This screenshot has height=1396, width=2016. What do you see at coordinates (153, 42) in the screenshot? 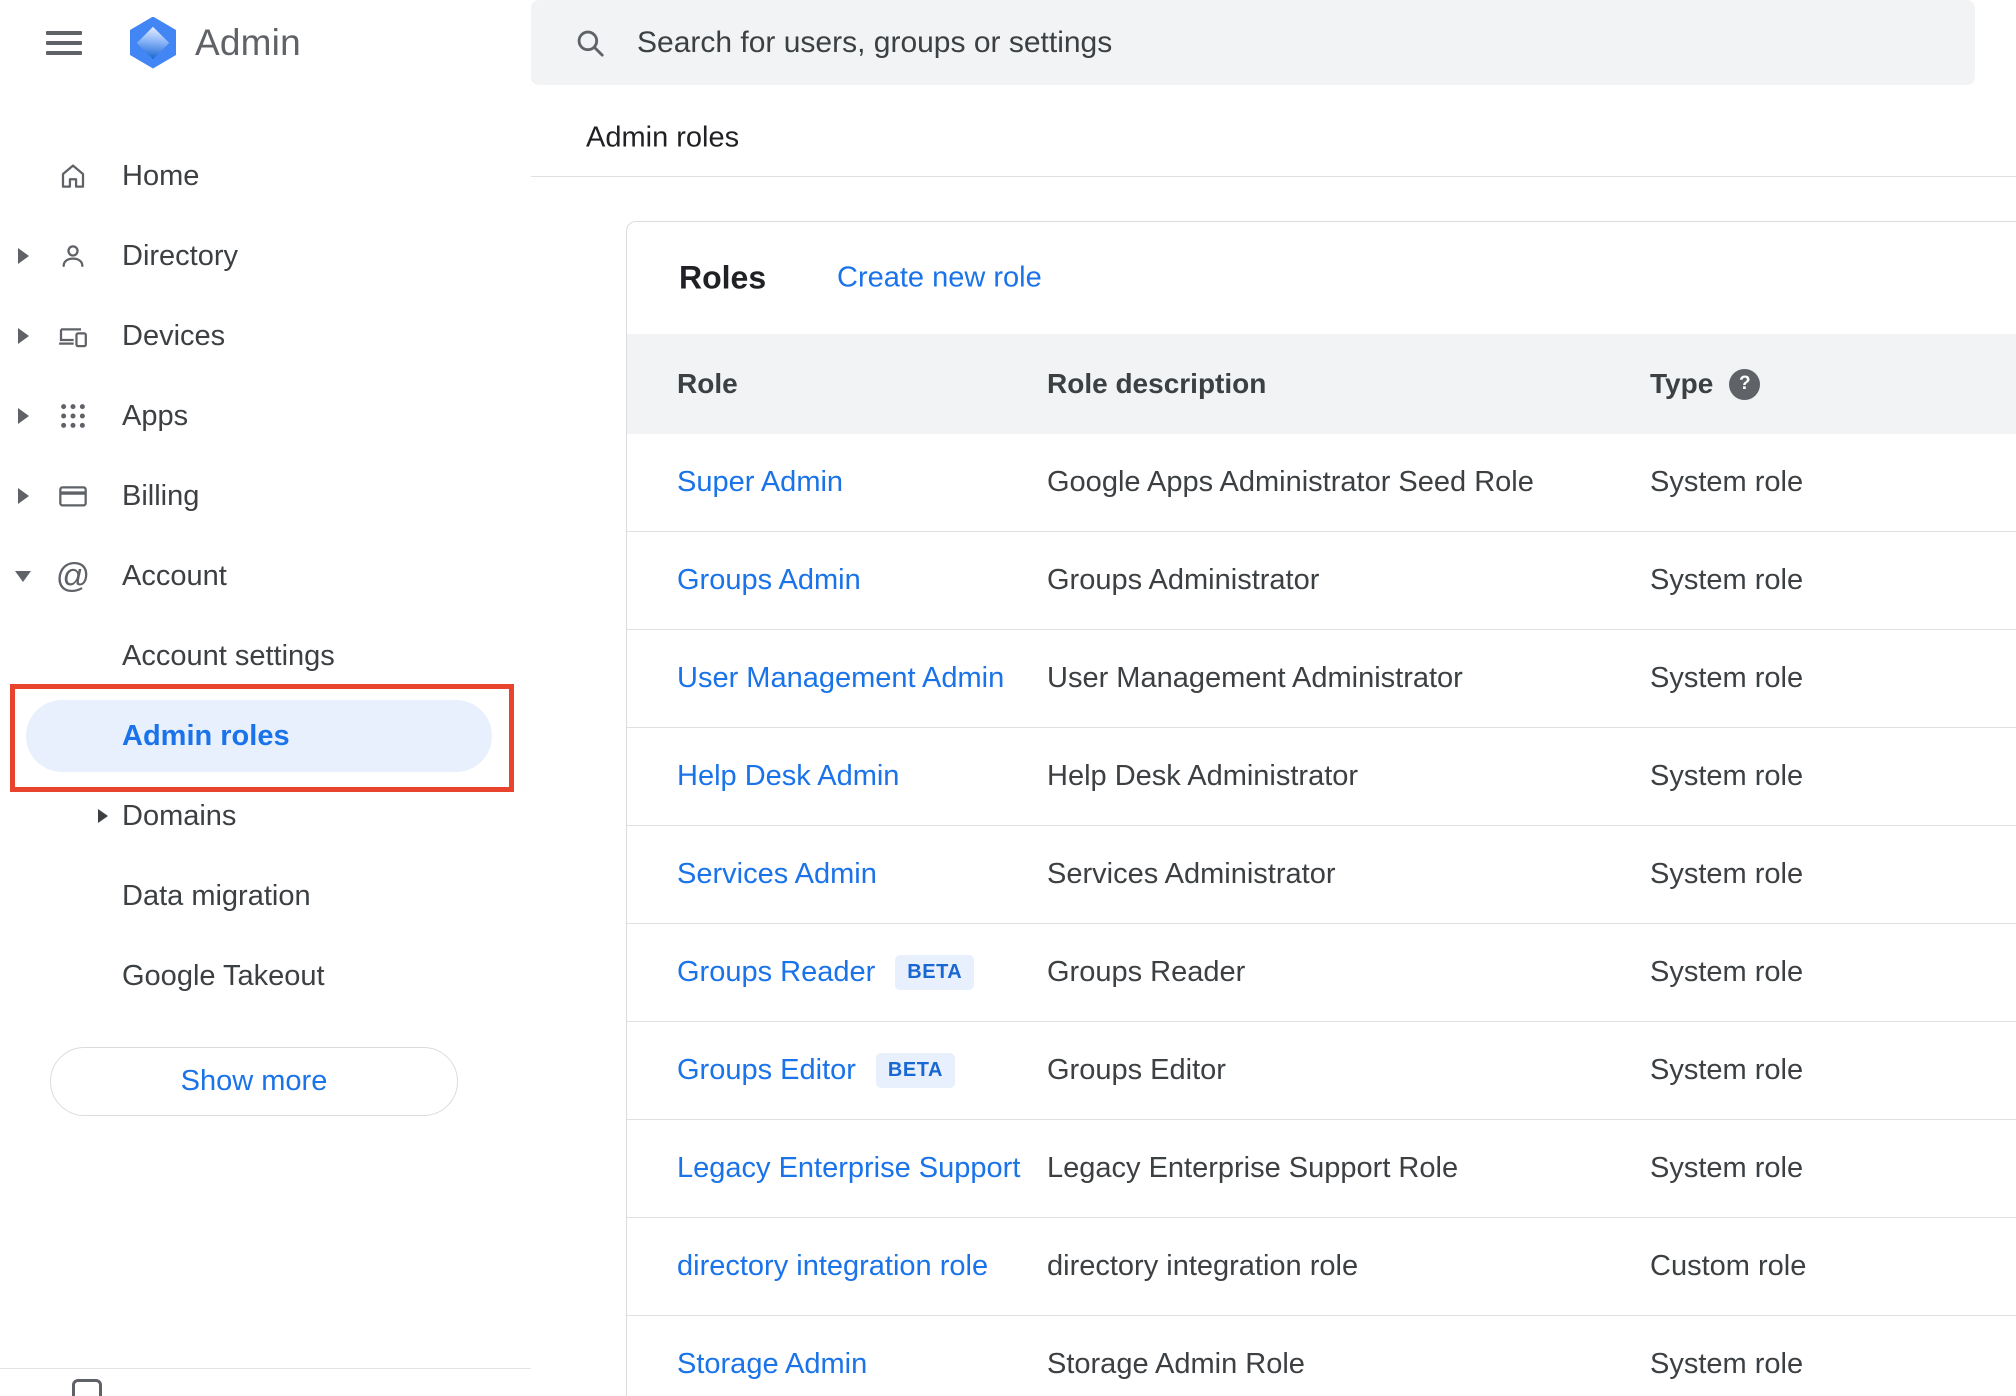
I see `admin-hexagon-logo` at bounding box center [153, 42].